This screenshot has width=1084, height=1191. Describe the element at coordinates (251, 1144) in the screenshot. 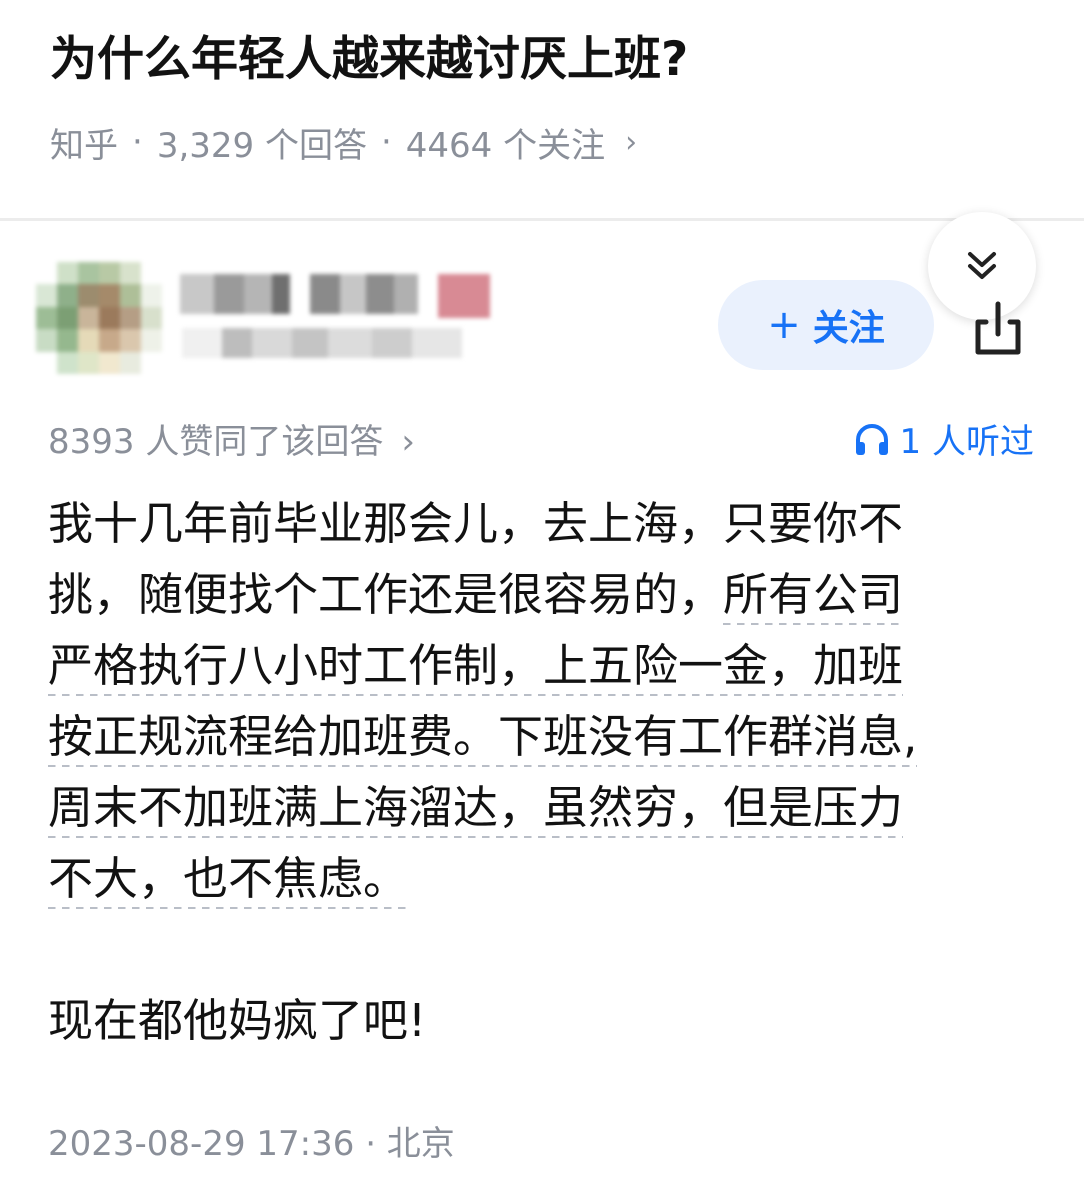

I see `answer-timestamp: 2023-08-29 17:36 · 北京` at that location.